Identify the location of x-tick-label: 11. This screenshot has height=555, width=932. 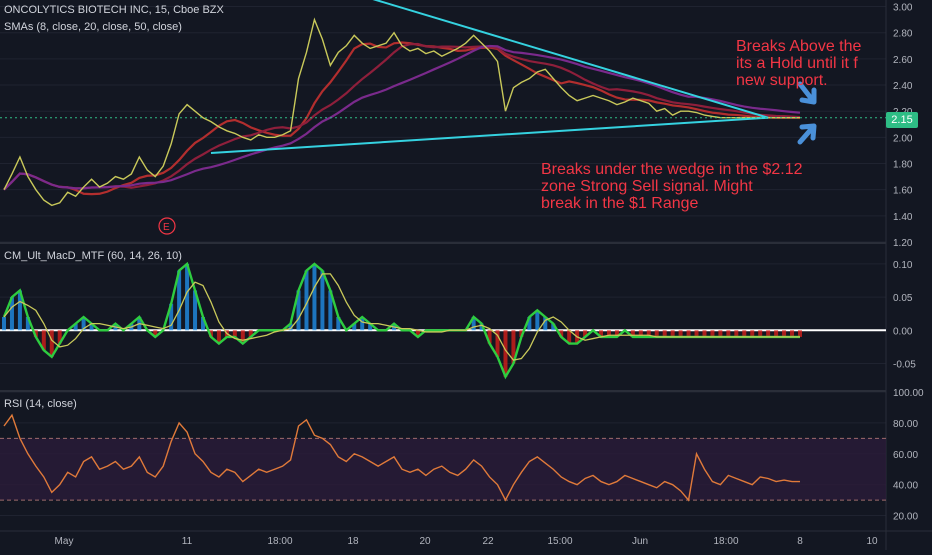
(187, 541).